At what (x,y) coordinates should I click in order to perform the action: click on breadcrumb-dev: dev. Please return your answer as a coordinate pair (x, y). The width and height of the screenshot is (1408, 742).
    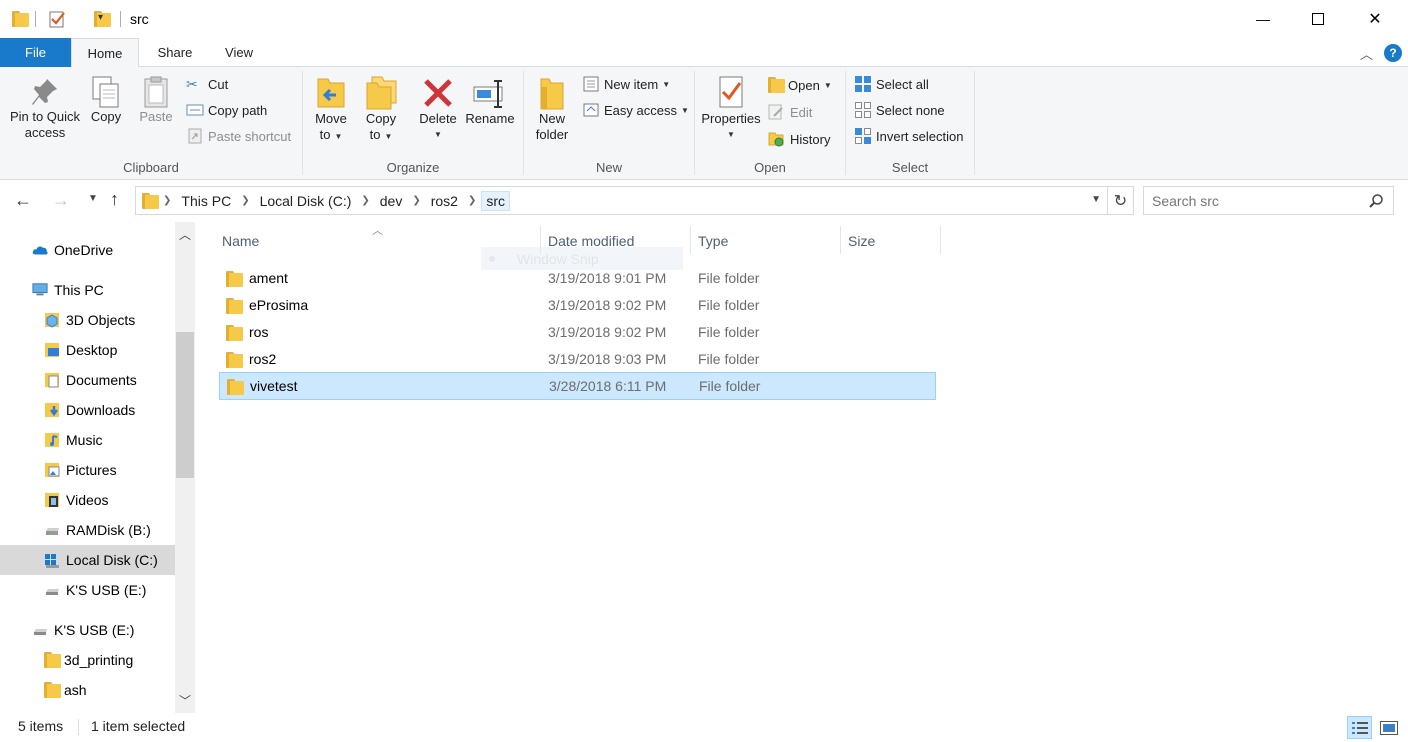
    Looking at the image, I should click on (391, 201).